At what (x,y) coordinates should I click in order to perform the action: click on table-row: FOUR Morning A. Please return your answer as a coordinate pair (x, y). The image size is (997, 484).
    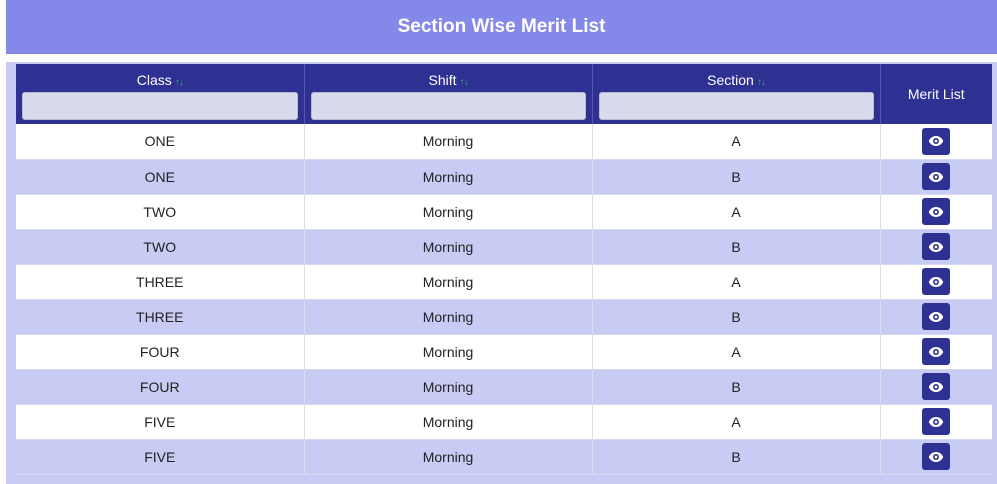
    Looking at the image, I should click on (504, 352).